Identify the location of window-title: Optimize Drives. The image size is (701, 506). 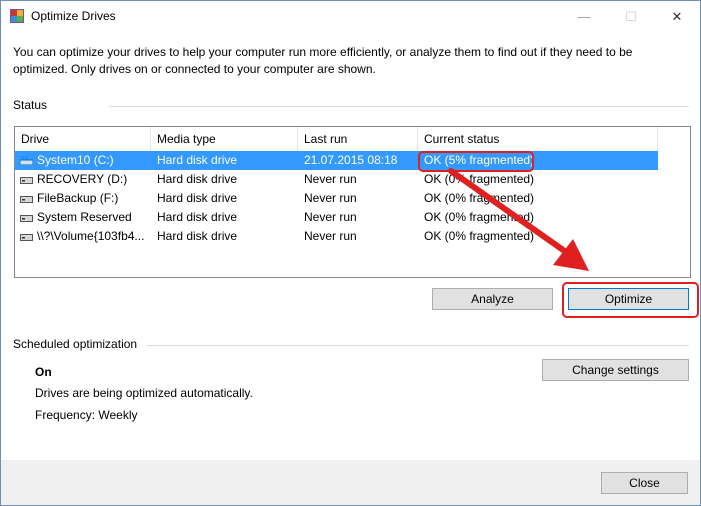
(73, 16).